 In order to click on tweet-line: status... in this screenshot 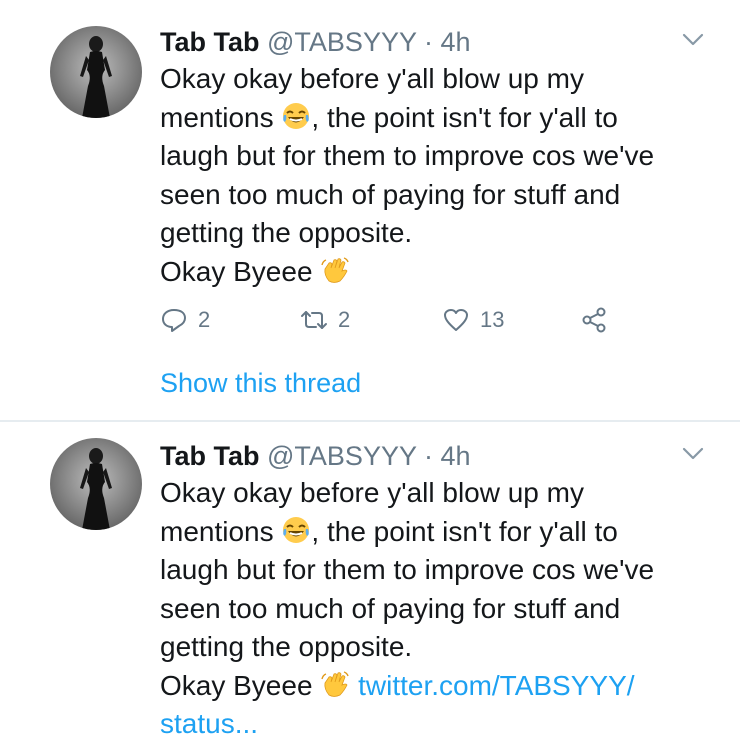, I will do `click(440, 724)`.